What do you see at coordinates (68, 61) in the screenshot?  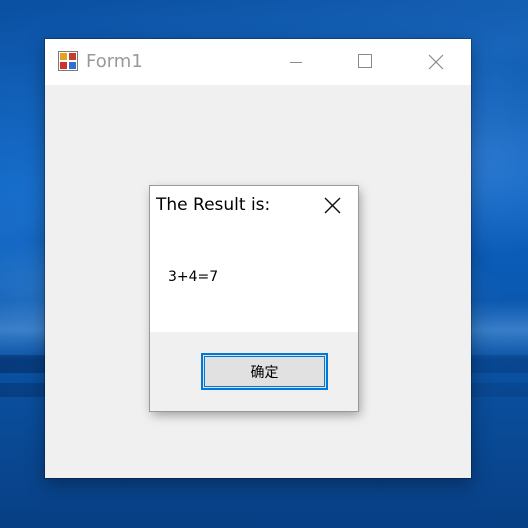 I see `winforms-app-icon` at bounding box center [68, 61].